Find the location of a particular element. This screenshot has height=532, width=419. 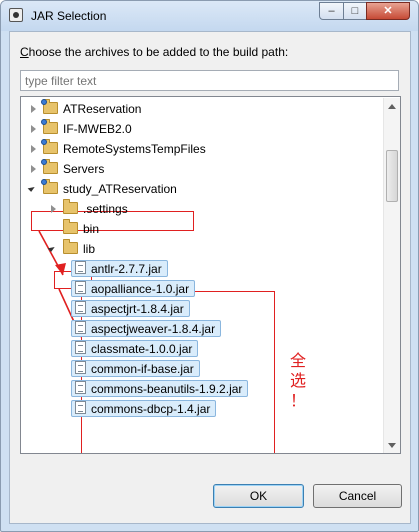

jar-list-item: antlr-2.7.7.jar is located at coordinates (220, 269).